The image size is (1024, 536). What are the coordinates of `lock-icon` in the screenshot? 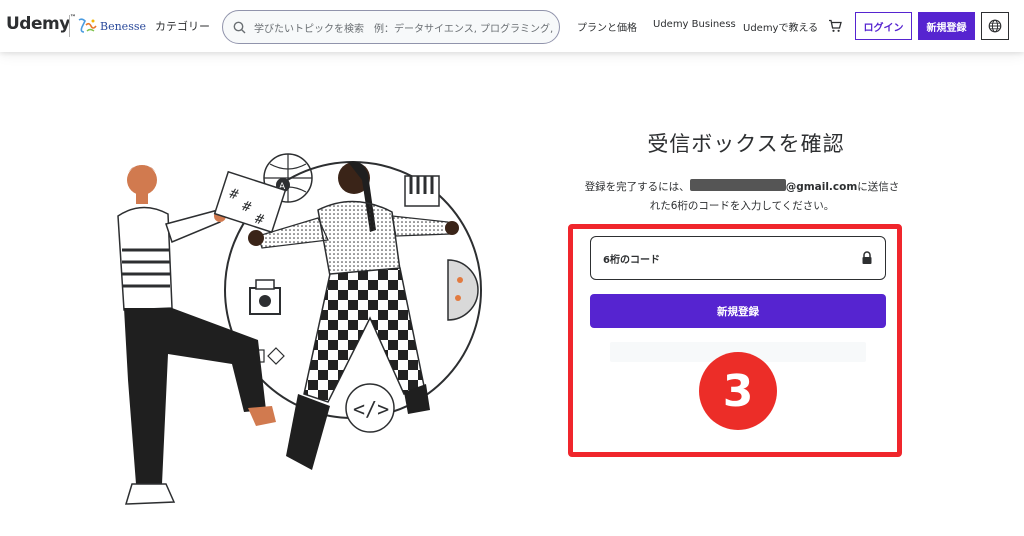 It's located at (867, 257).